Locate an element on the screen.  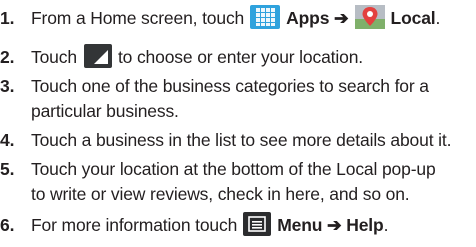
step-text: For more information touch is located at coordinates (134, 225).